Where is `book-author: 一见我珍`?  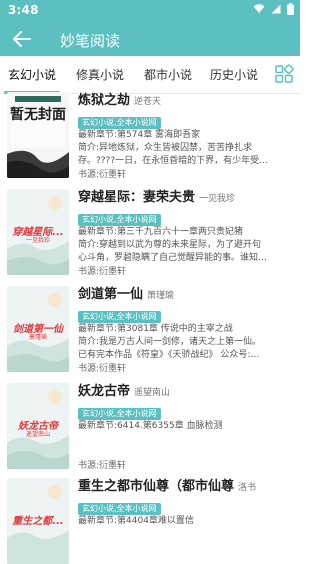
book-author: 一见我珍 is located at coordinates (217, 199).